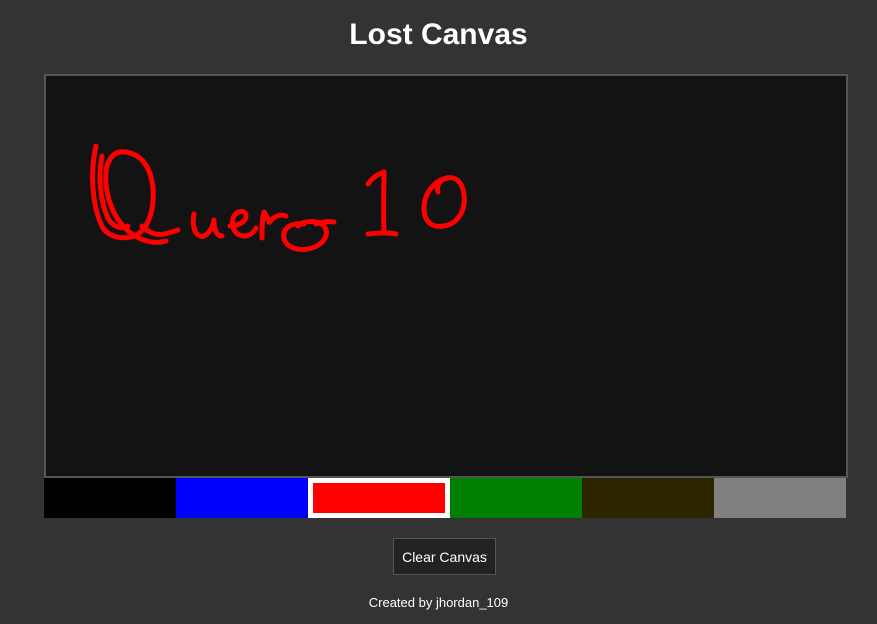 The width and height of the screenshot is (877, 624). I want to click on swatch-gray, so click(780, 498).